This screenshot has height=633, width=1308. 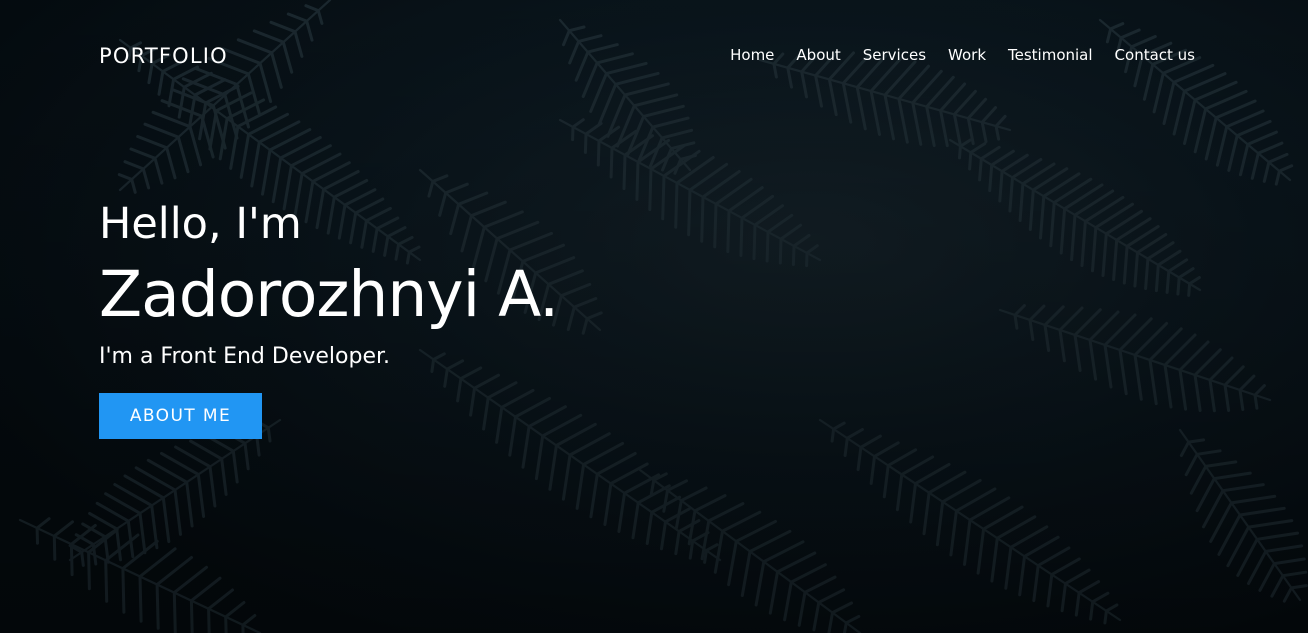 I want to click on developer-name: Zadorozhnyi A., so click(x=329, y=294).